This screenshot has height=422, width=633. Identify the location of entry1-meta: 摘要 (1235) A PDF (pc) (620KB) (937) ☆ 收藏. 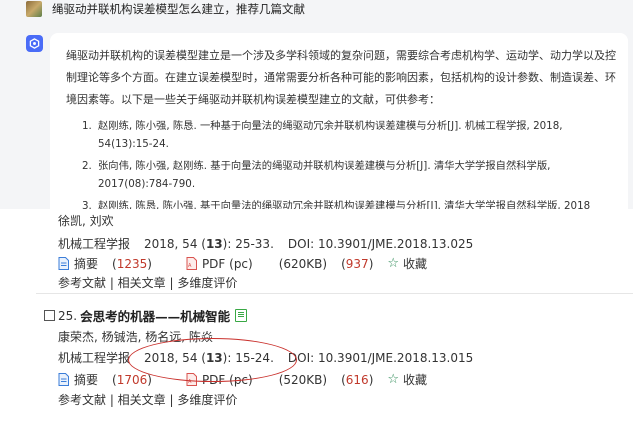
(242, 263).